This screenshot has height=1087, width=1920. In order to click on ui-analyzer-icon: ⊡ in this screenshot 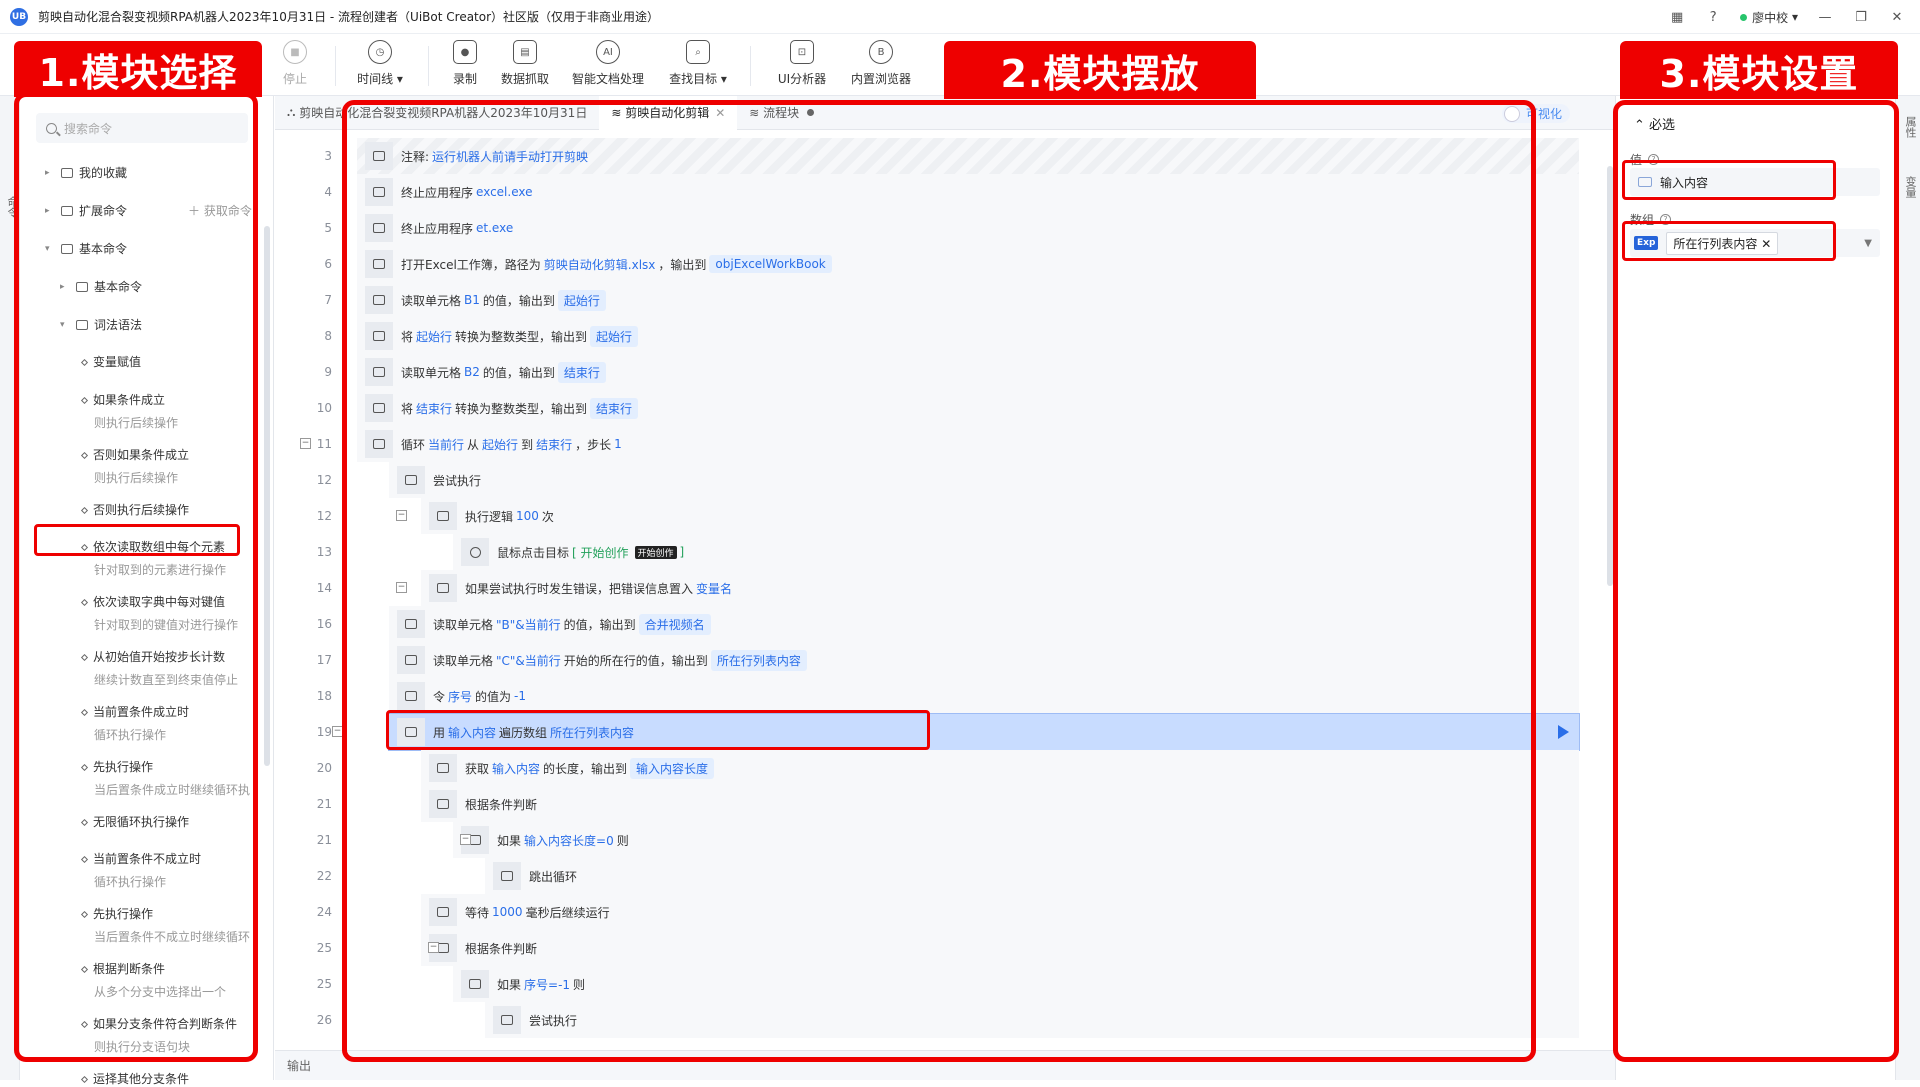, I will do `click(802, 52)`.